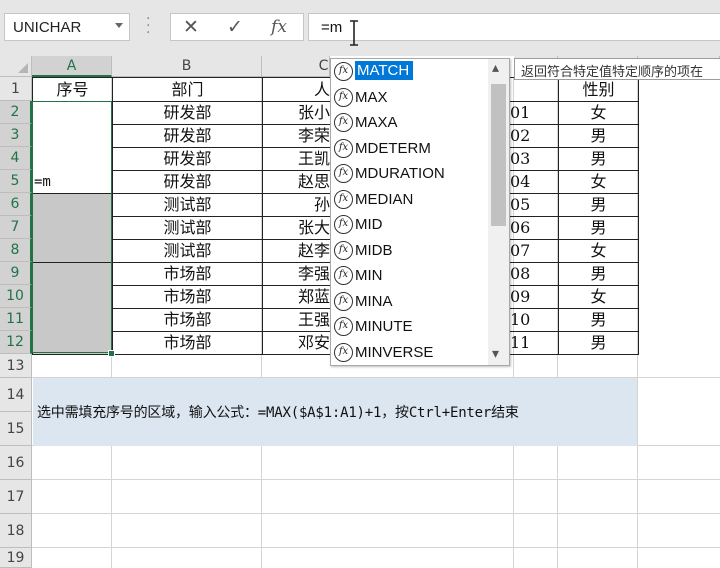 Image resolution: width=720 pixels, height=568 pixels. Describe the element at coordinates (72, 66) in the screenshot. I see `column-header-a: A` at that location.